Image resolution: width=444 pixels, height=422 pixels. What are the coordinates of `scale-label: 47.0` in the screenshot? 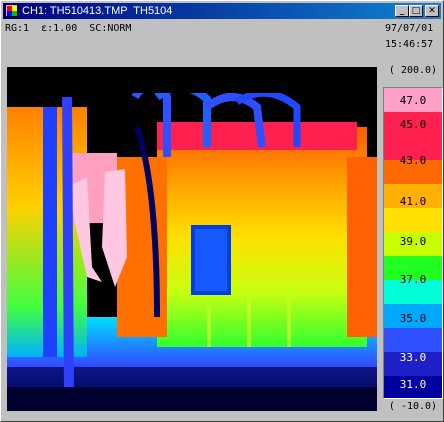 It's located at (413, 100).